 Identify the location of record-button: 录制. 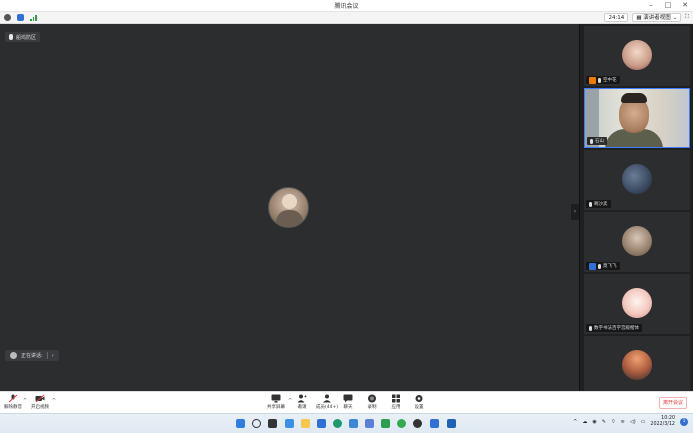
(372, 402).